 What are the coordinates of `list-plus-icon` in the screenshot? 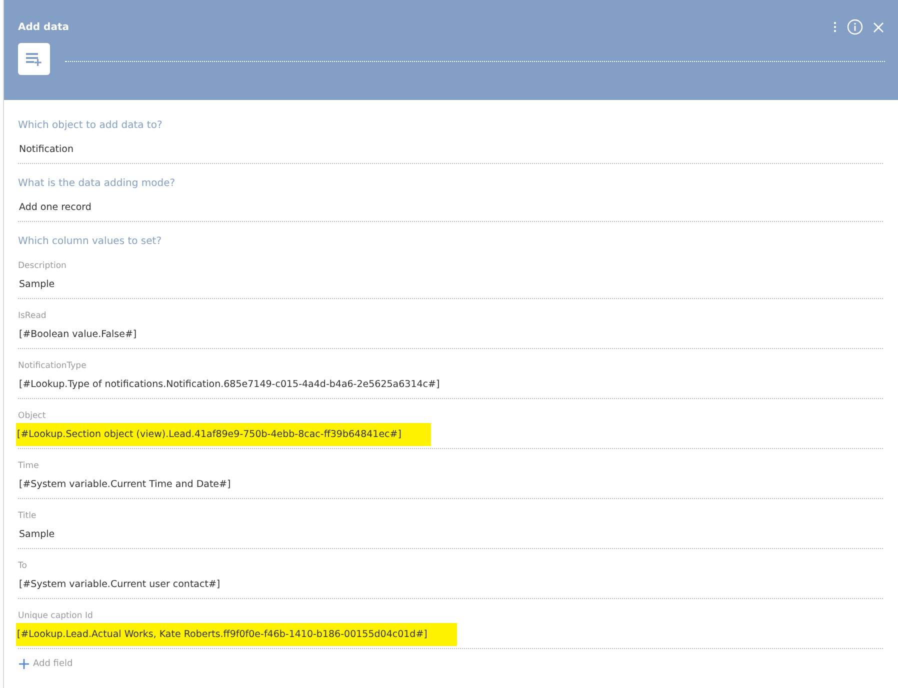 It's located at (34, 59).